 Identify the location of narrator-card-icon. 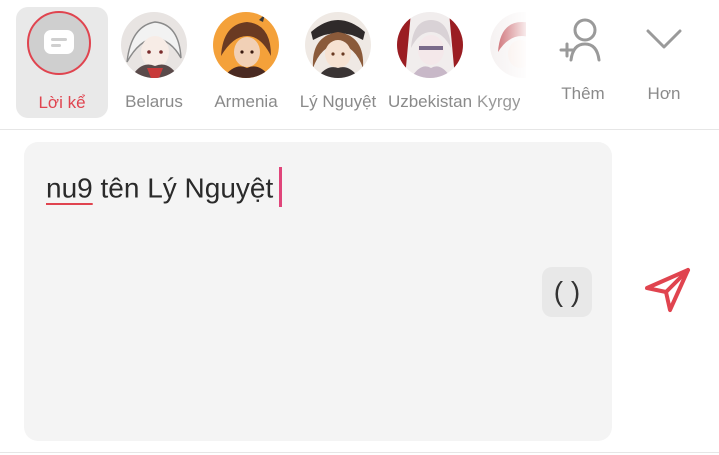
(59, 42).